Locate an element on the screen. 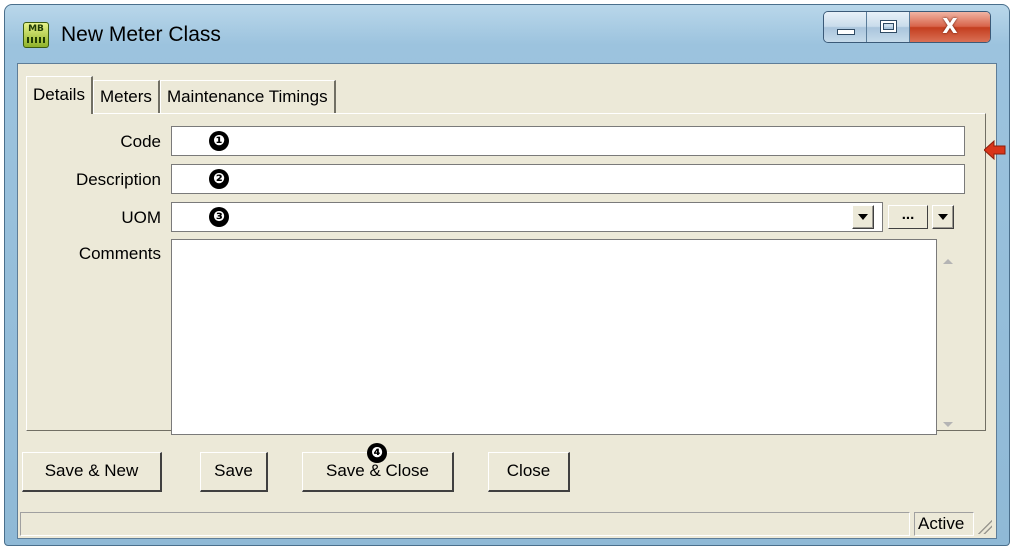 Image resolution: width=1016 pixels, height=550 pixels. uom-label: UOM is located at coordinates (141, 217).